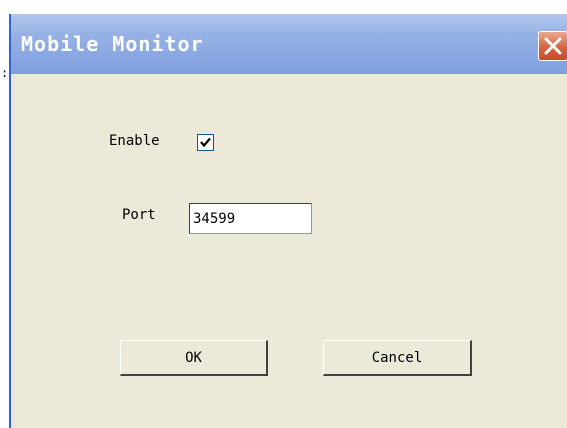 Image resolution: width=567 pixels, height=428 pixels. Describe the element at coordinates (289, 44) in the screenshot. I see `title-bar: Mobile Monitor` at that location.